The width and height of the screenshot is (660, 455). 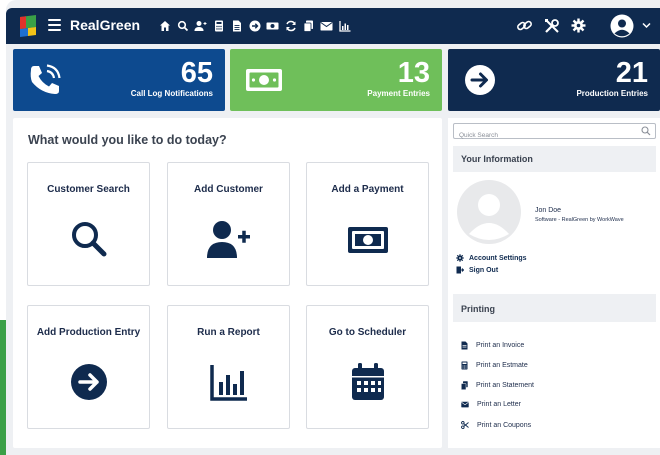 I want to click on print-item-label: Print an Statement, so click(x=505, y=385).